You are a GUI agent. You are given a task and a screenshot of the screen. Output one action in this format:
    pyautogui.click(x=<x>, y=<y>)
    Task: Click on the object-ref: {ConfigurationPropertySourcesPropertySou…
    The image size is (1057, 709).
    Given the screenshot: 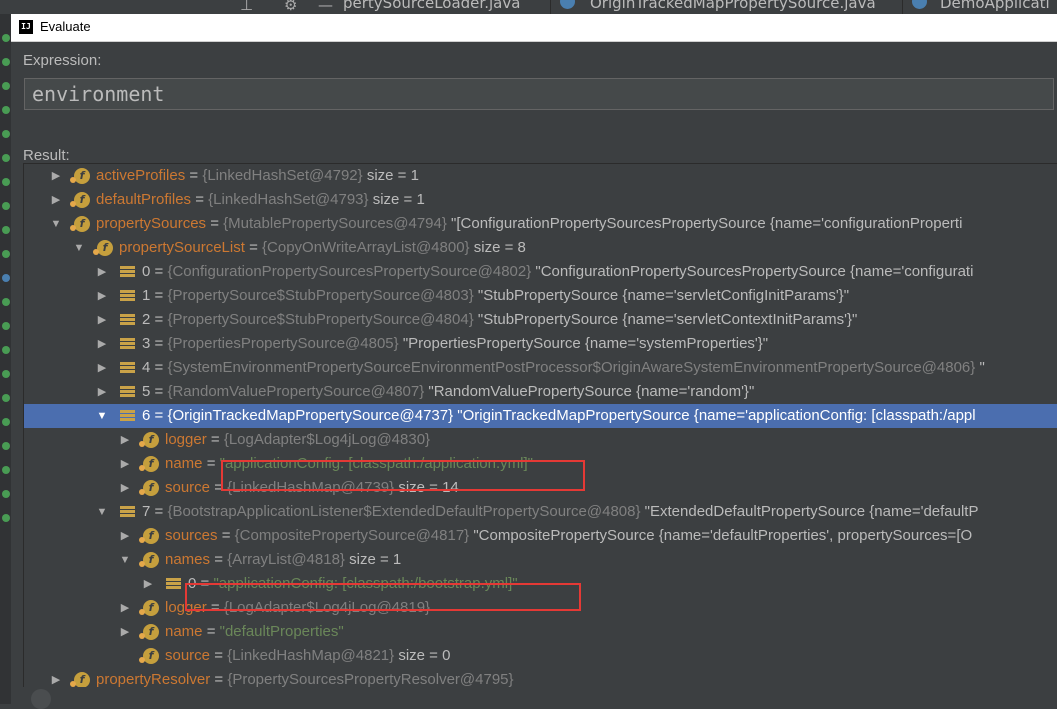 What is the action you would take?
    pyautogui.click(x=349, y=271)
    